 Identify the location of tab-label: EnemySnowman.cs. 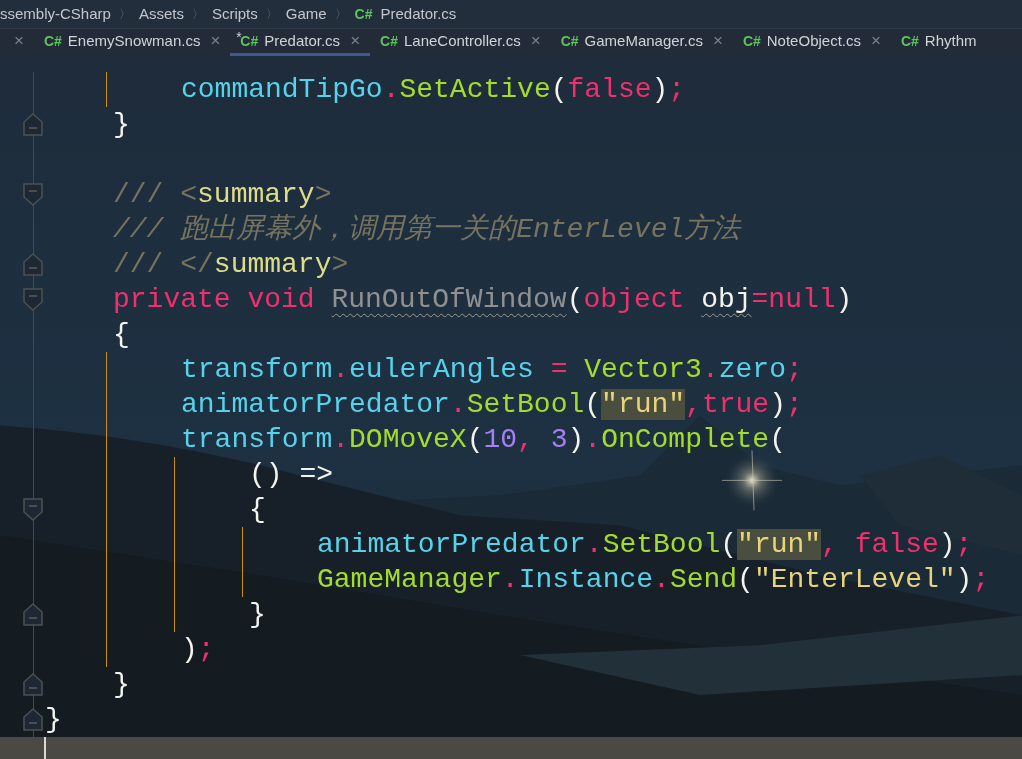
(134, 40).